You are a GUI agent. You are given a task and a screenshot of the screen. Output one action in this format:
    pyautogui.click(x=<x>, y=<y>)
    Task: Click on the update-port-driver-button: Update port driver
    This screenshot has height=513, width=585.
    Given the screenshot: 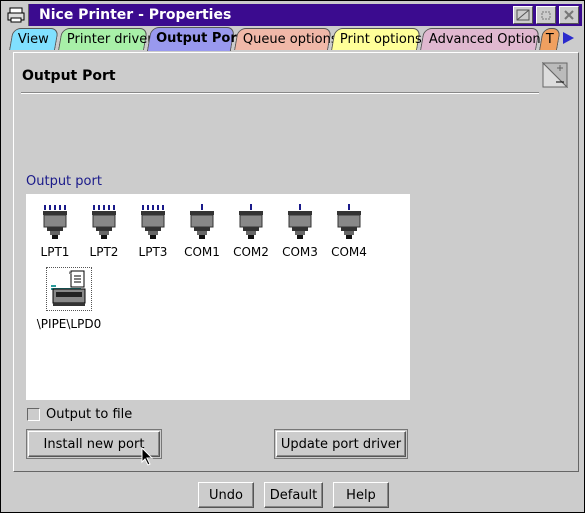 What is the action you would take?
    pyautogui.click(x=341, y=444)
    